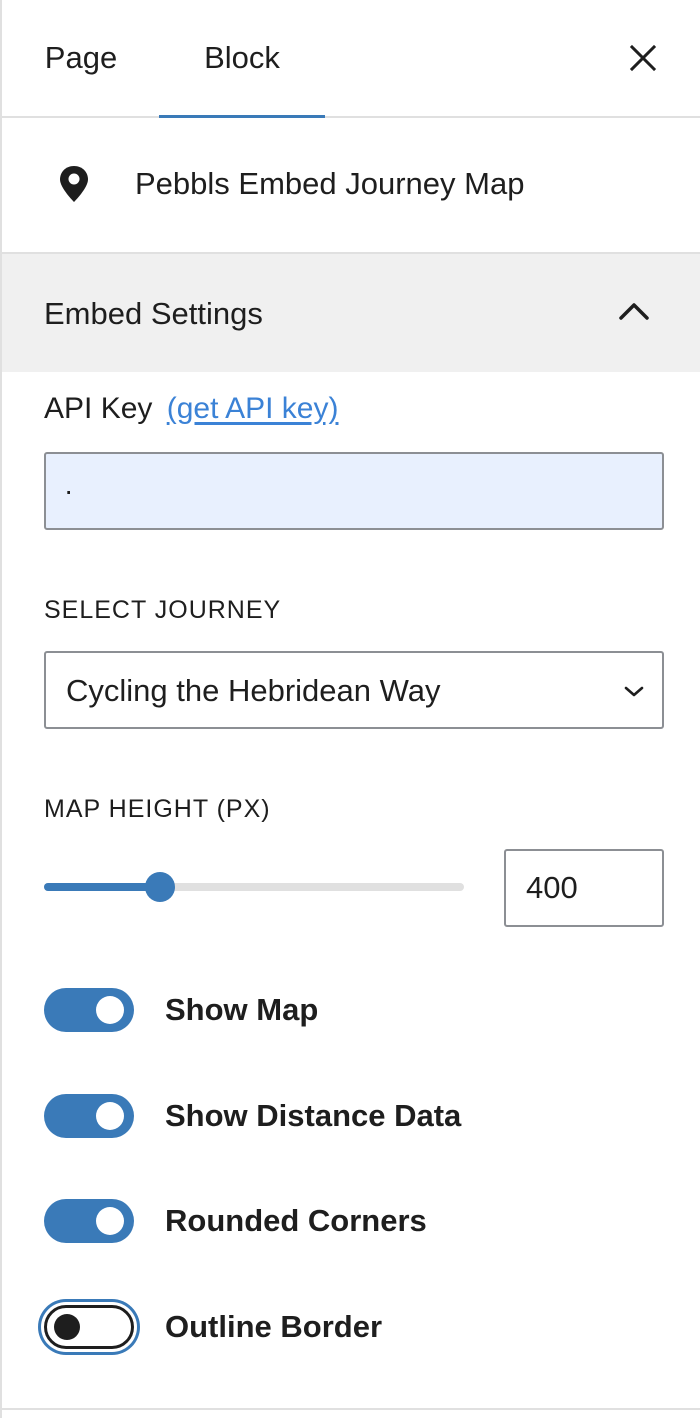 This screenshot has width=700, height=1418. What do you see at coordinates (296, 1220) in the screenshot?
I see `rounded-corners-label: Rounded Corners` at bounding box center [296, 1220].